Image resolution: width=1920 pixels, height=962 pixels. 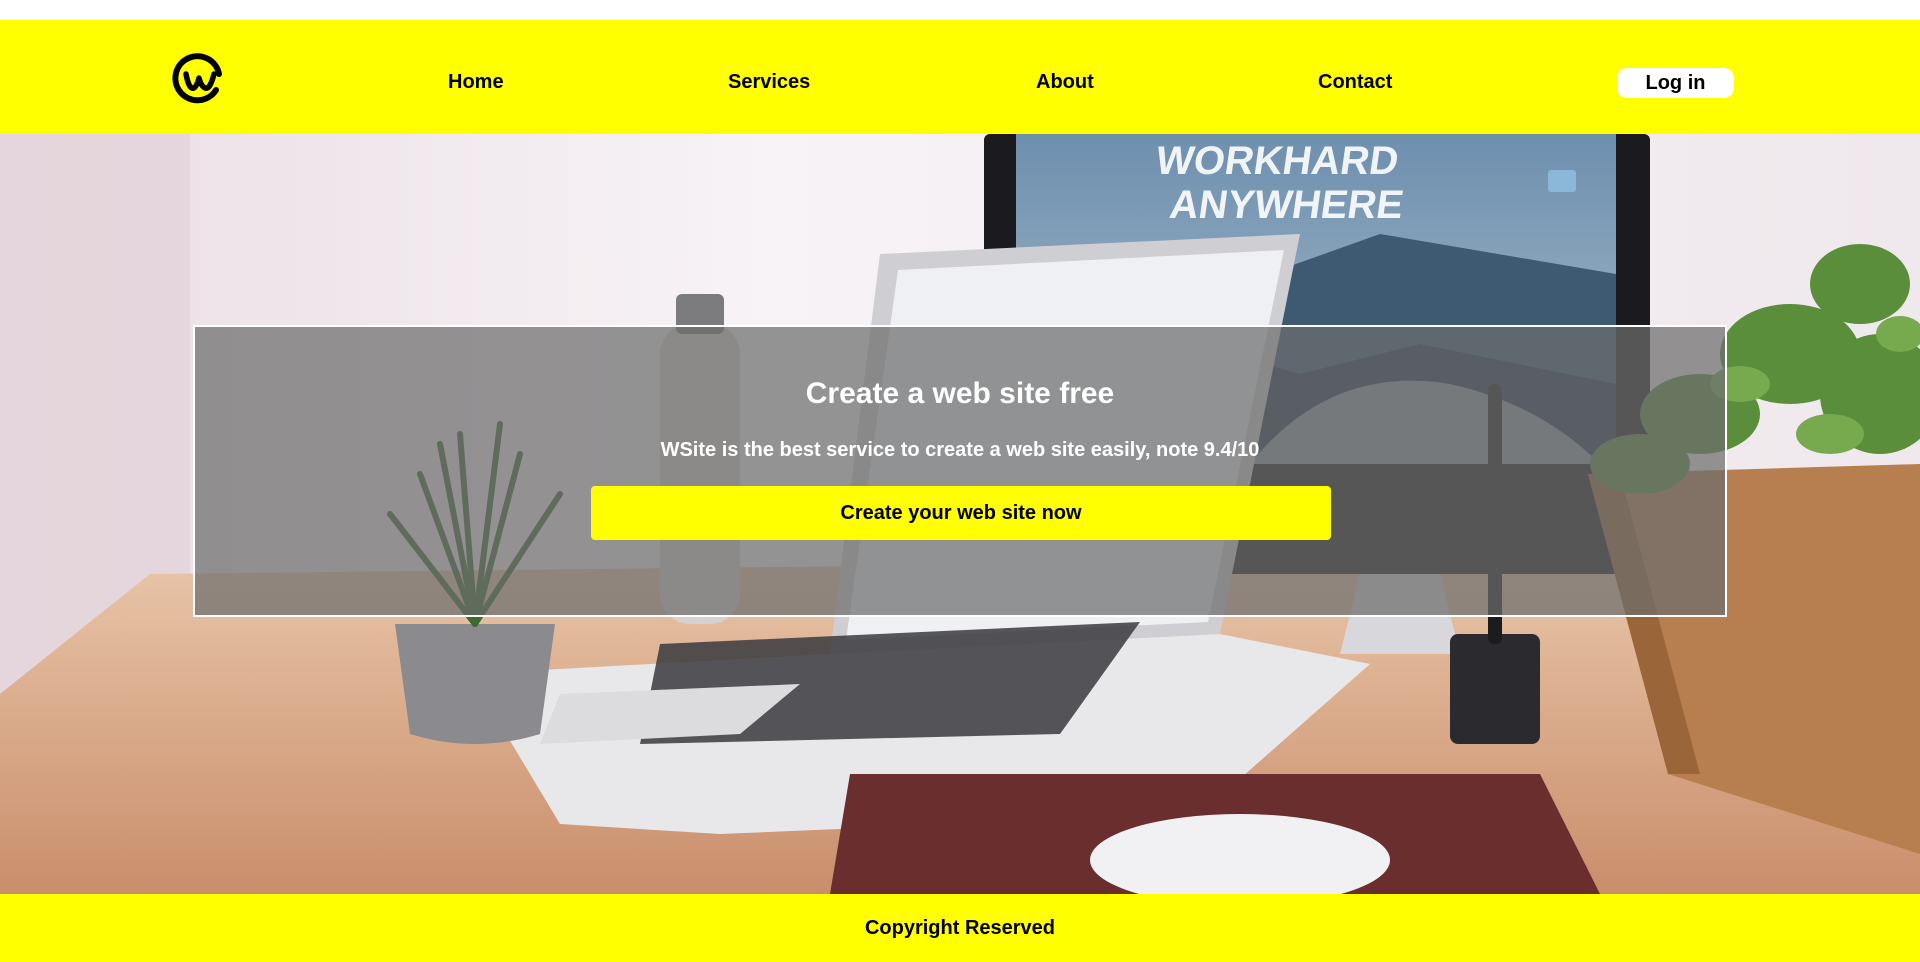 I want to click on copyright-text: Copyright Reserved, so click(x=960, y=928).